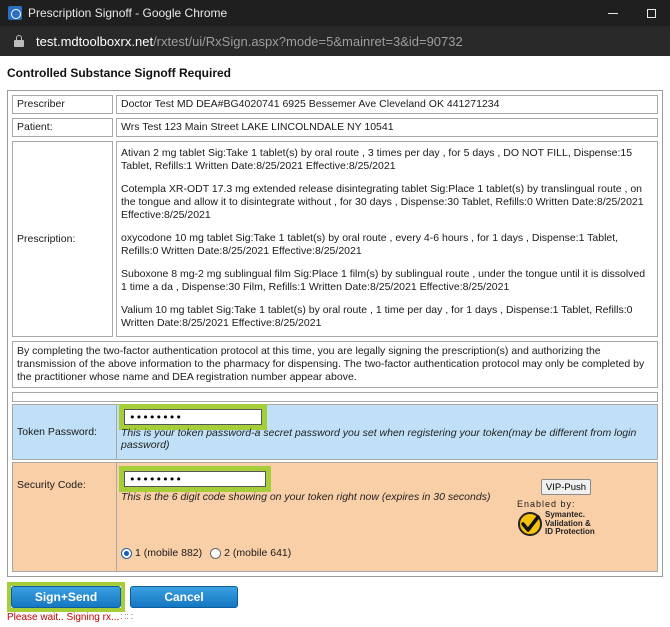 The image size is (670, 627). I want to click on symantec-text: Symantec. Validation & ID Protection, so click(570, 524).